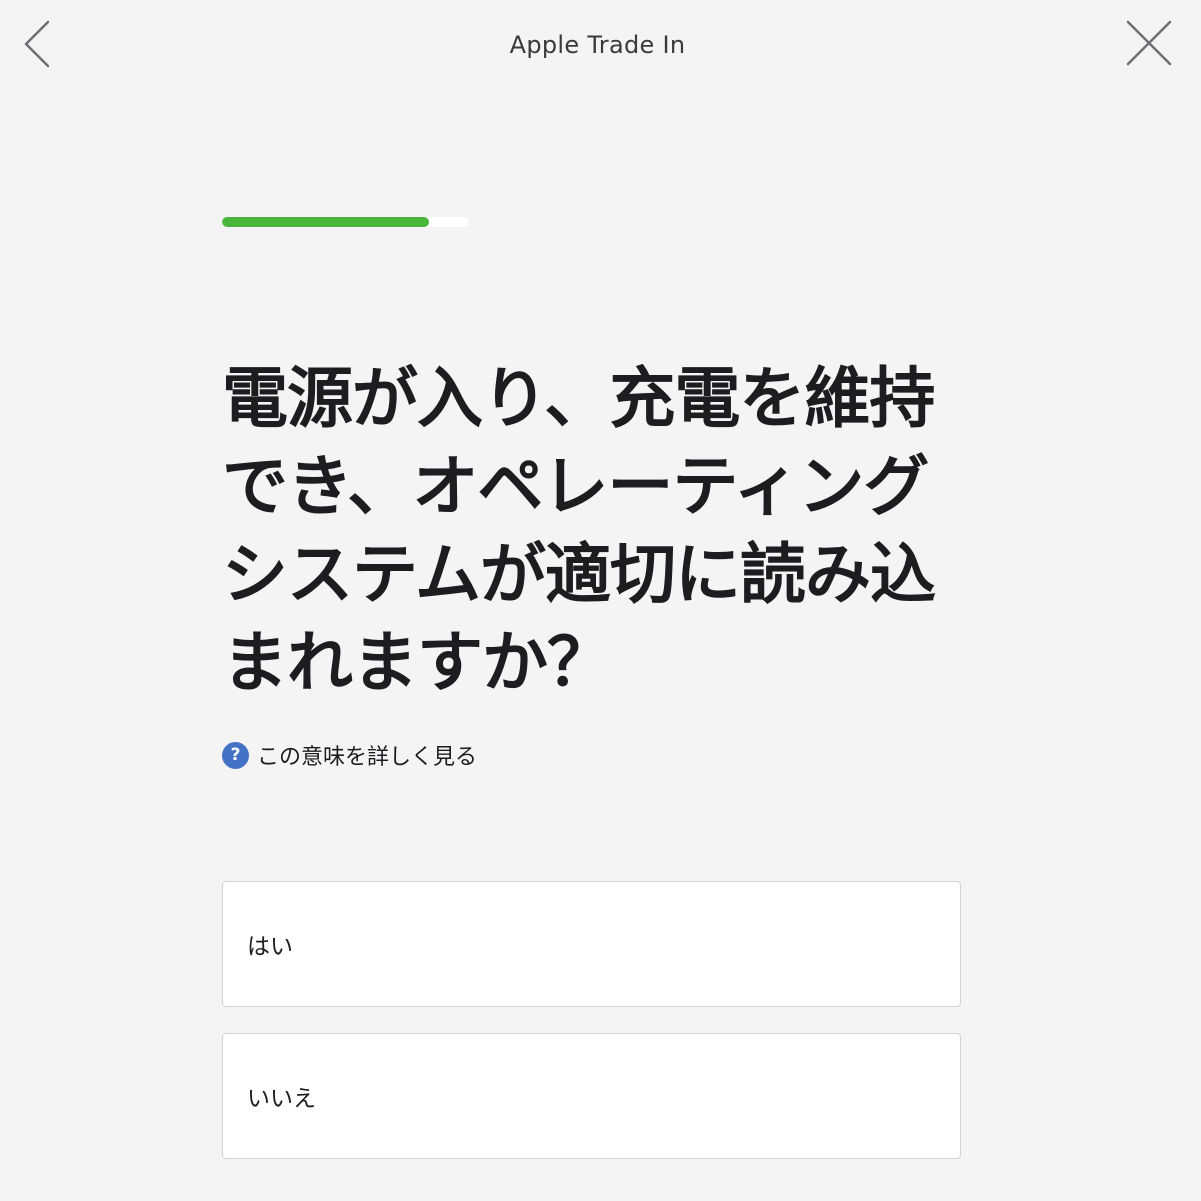 This screenshot has width=1201, height=1201. I want to click on progress-bar, so click(345, 222).